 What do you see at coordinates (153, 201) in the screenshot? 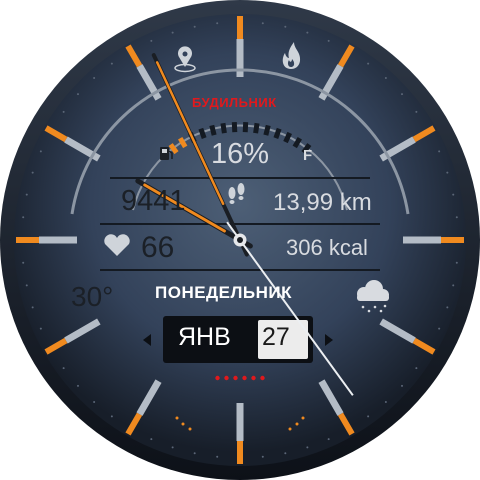
I see `step-count: 9441` at bounding box center [153, 201].